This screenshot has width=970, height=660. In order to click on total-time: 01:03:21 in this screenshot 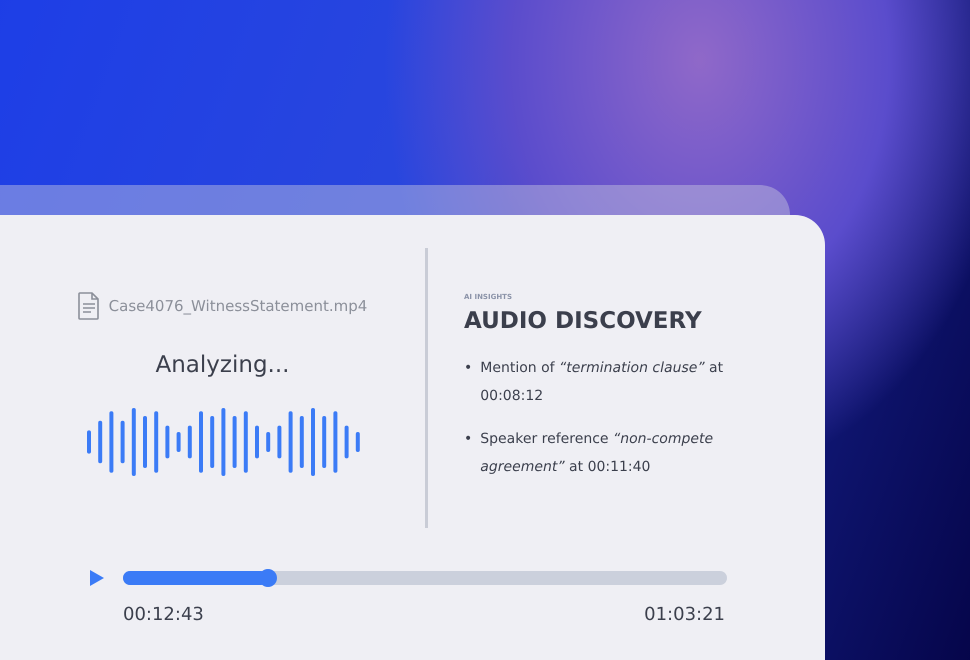, I will do `click(684, 614)`.